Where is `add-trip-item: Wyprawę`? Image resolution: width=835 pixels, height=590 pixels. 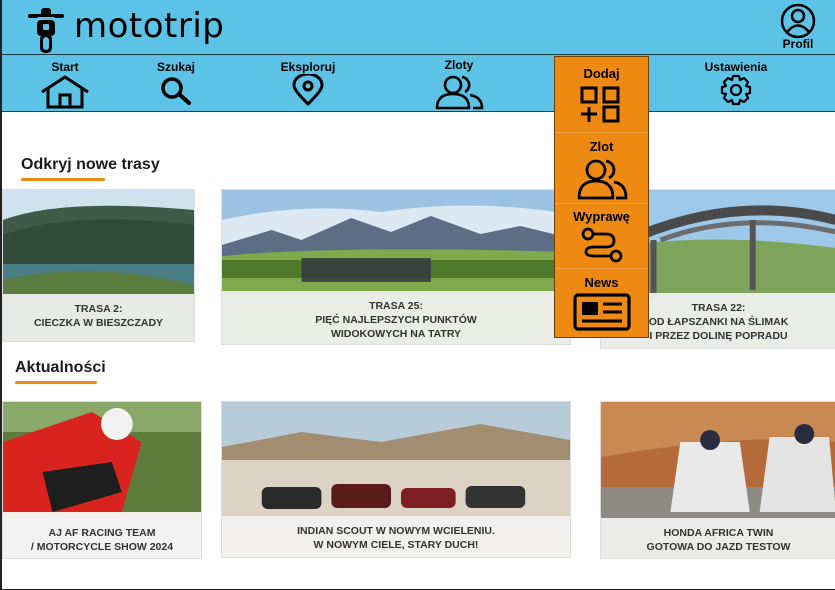
add-trip-item: Wyprawę is located at coordinates (601, 236).